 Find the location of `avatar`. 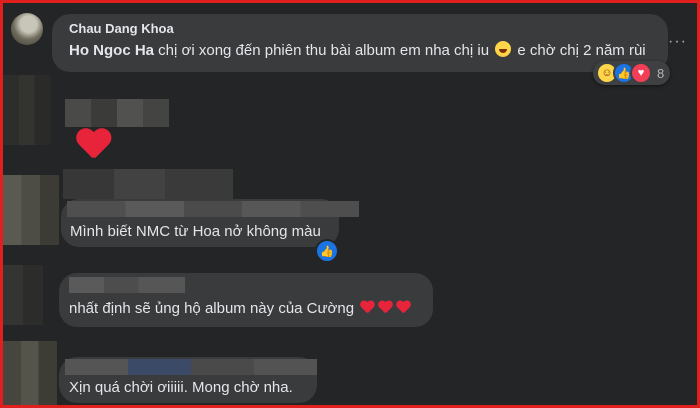

avatar is located at coordinates (27, 29).